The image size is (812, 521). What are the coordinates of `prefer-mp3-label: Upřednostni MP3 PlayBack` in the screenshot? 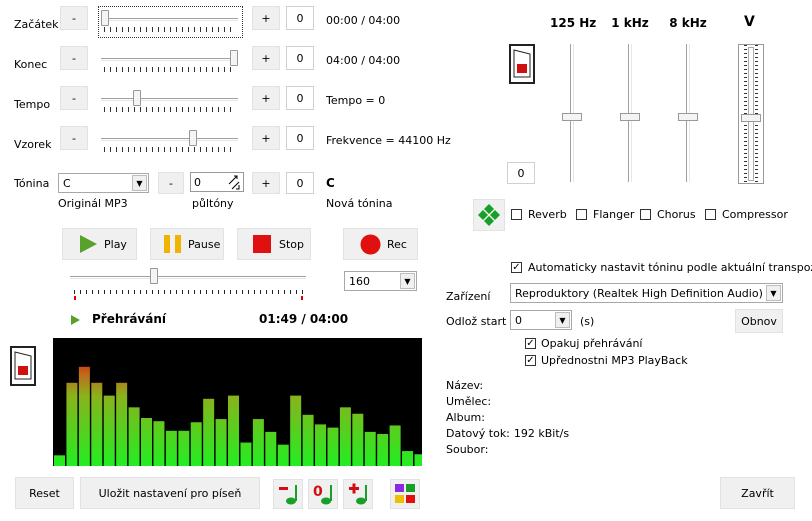 It's located at (614, 360).